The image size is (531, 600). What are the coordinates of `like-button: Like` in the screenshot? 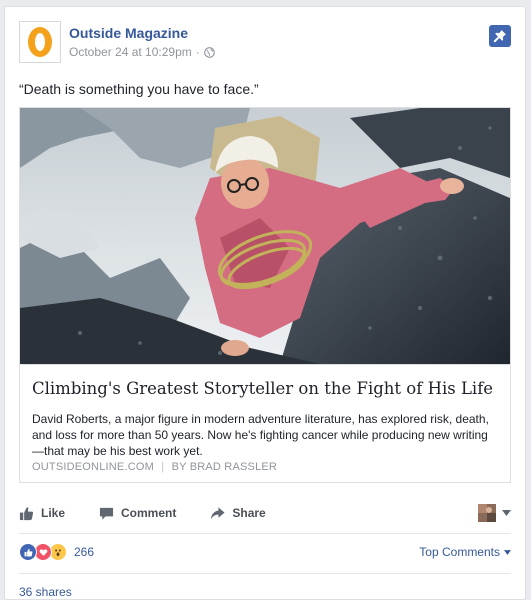 It's located at (42, 513).